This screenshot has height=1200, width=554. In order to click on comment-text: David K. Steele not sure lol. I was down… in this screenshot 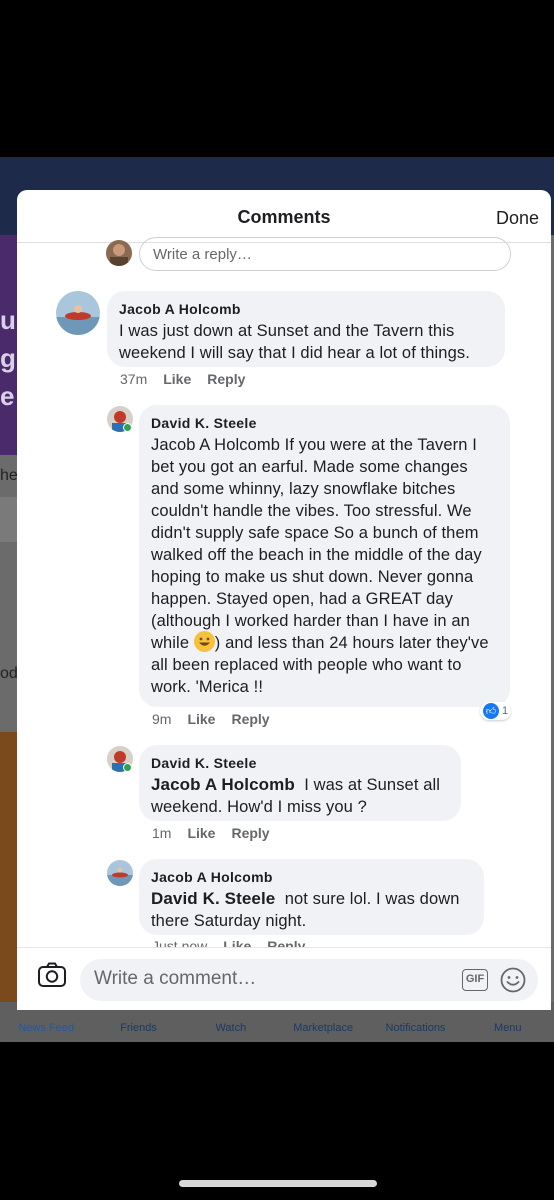, I will do `click(311, 910)`.